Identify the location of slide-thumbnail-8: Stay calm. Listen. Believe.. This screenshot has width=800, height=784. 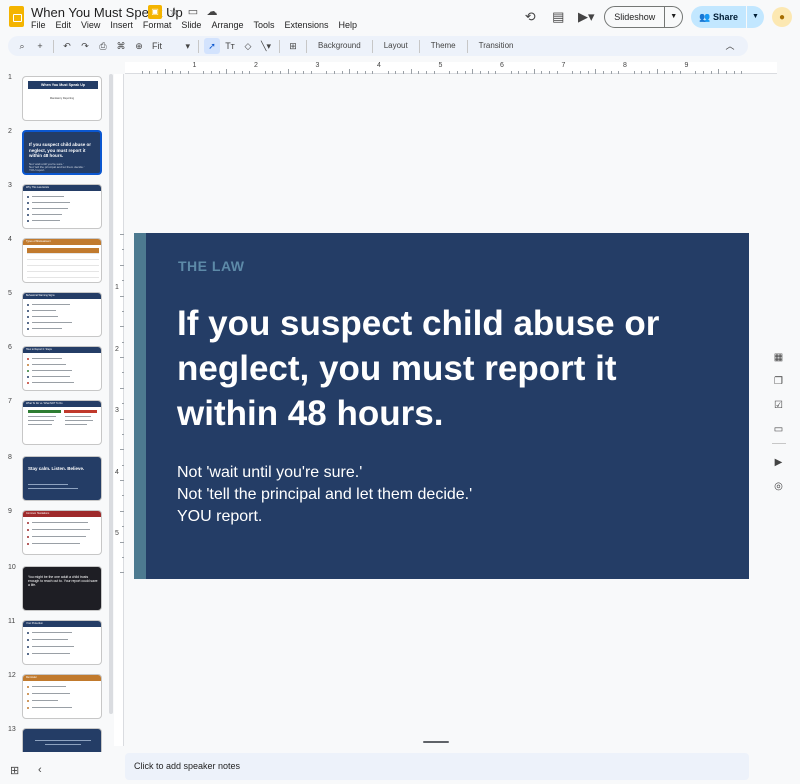
(62, 478).